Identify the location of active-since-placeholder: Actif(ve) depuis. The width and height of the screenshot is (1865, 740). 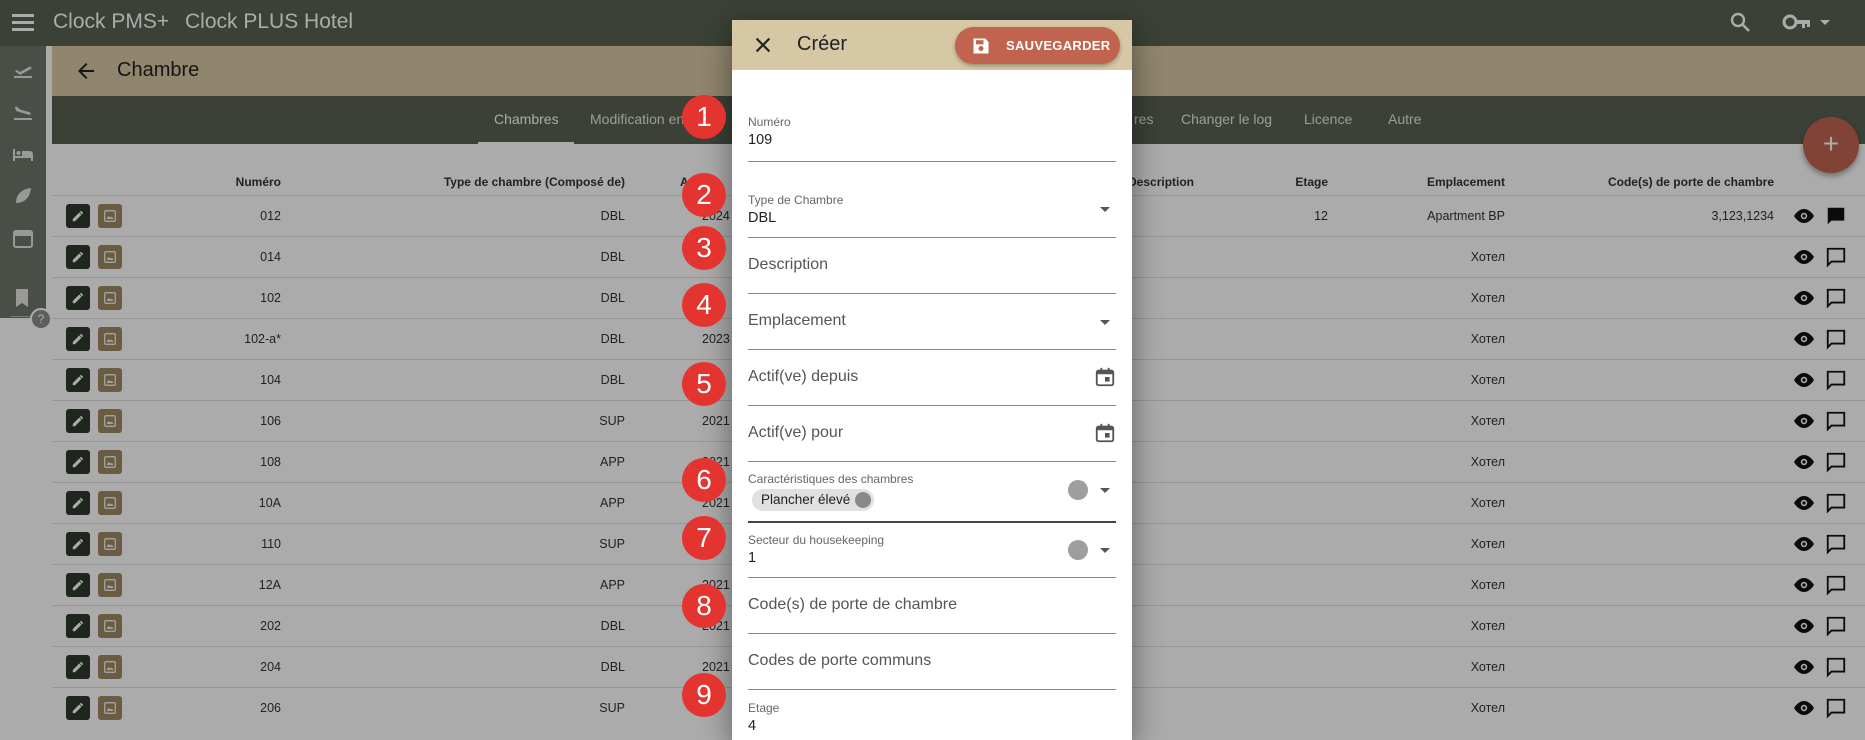
(803, 376).